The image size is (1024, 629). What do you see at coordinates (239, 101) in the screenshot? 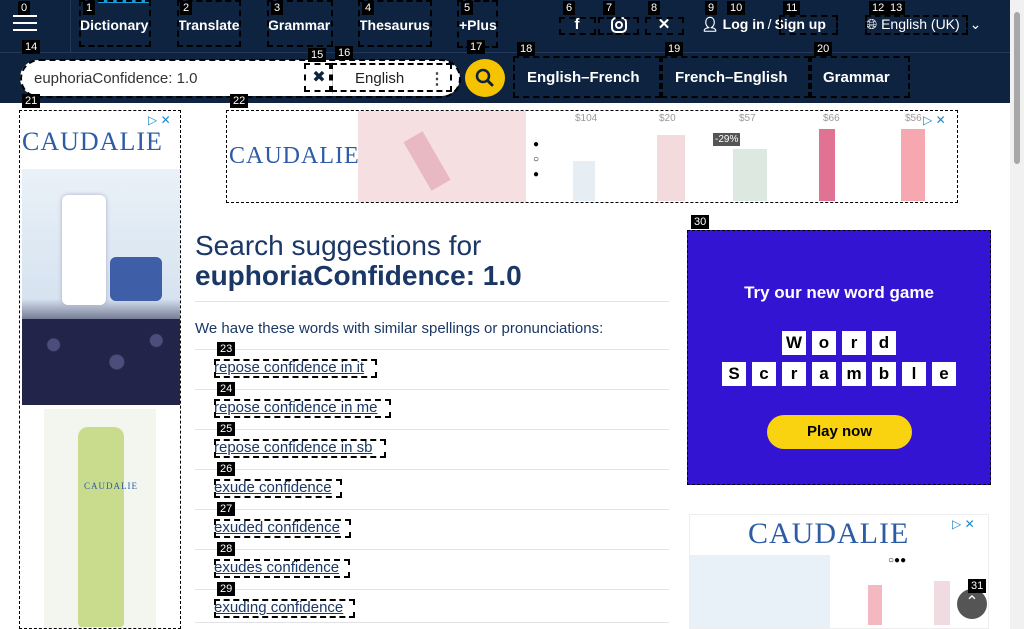
I see `element-marker: 22` at bounding box center [239, 101].